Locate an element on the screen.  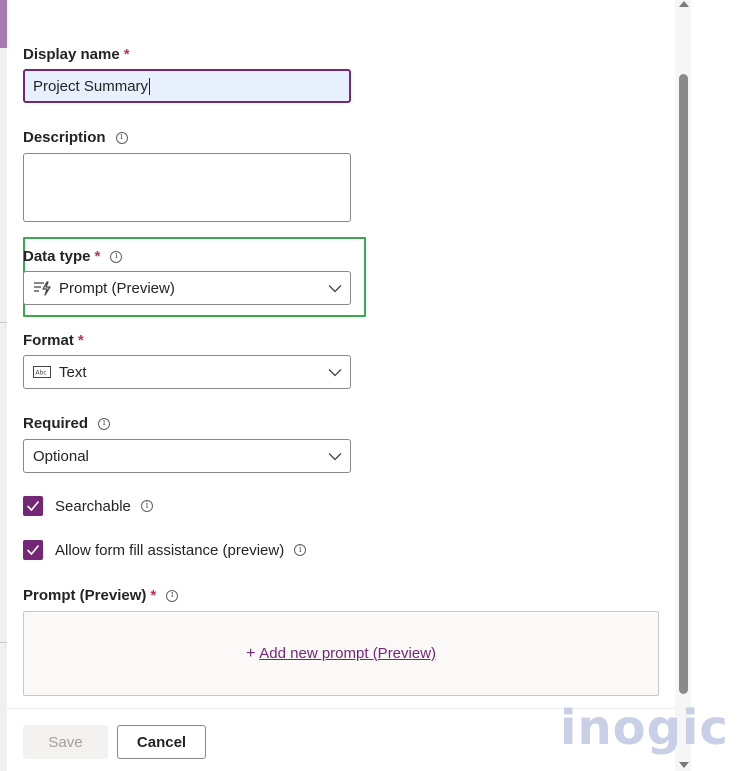
svg-text: Abc is located at coordinates (41, 373).